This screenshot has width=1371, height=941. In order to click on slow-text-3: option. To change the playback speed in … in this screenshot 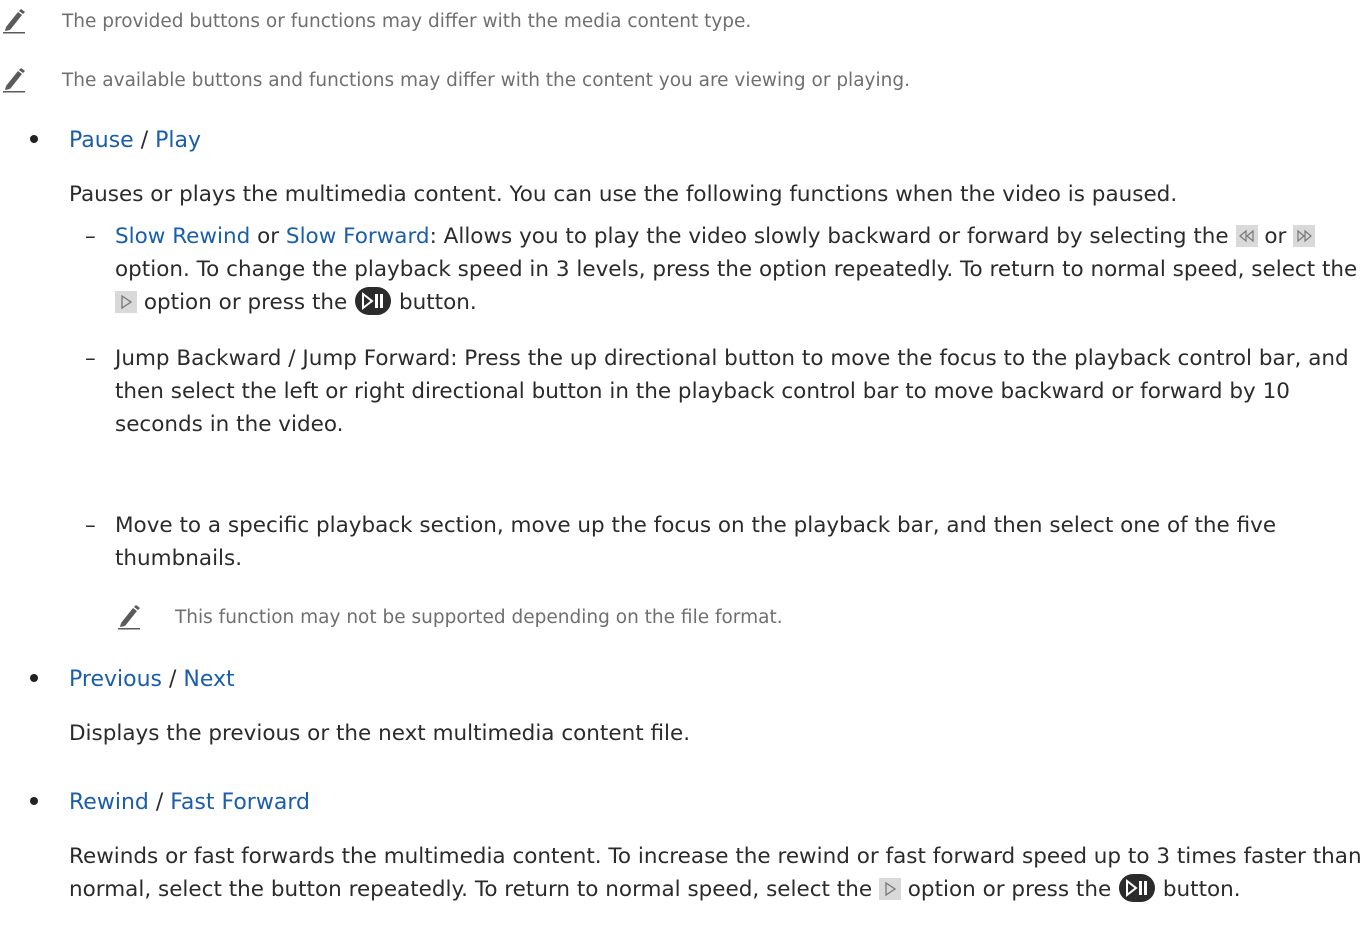, I will do `click(736, 269)`.